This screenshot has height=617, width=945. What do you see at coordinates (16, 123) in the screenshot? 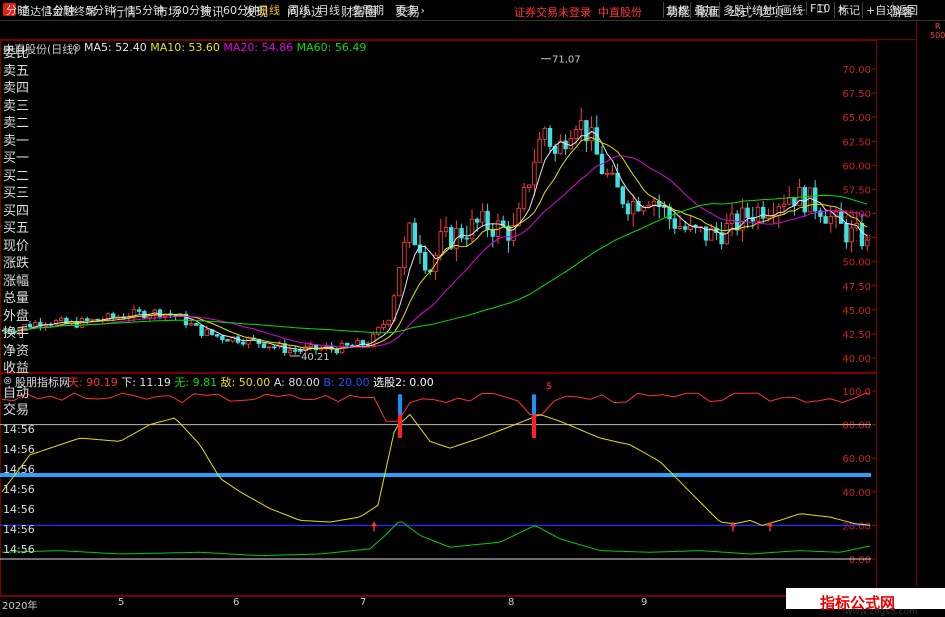
I see `side-label: 卖二` at bounding box center [16, 123].